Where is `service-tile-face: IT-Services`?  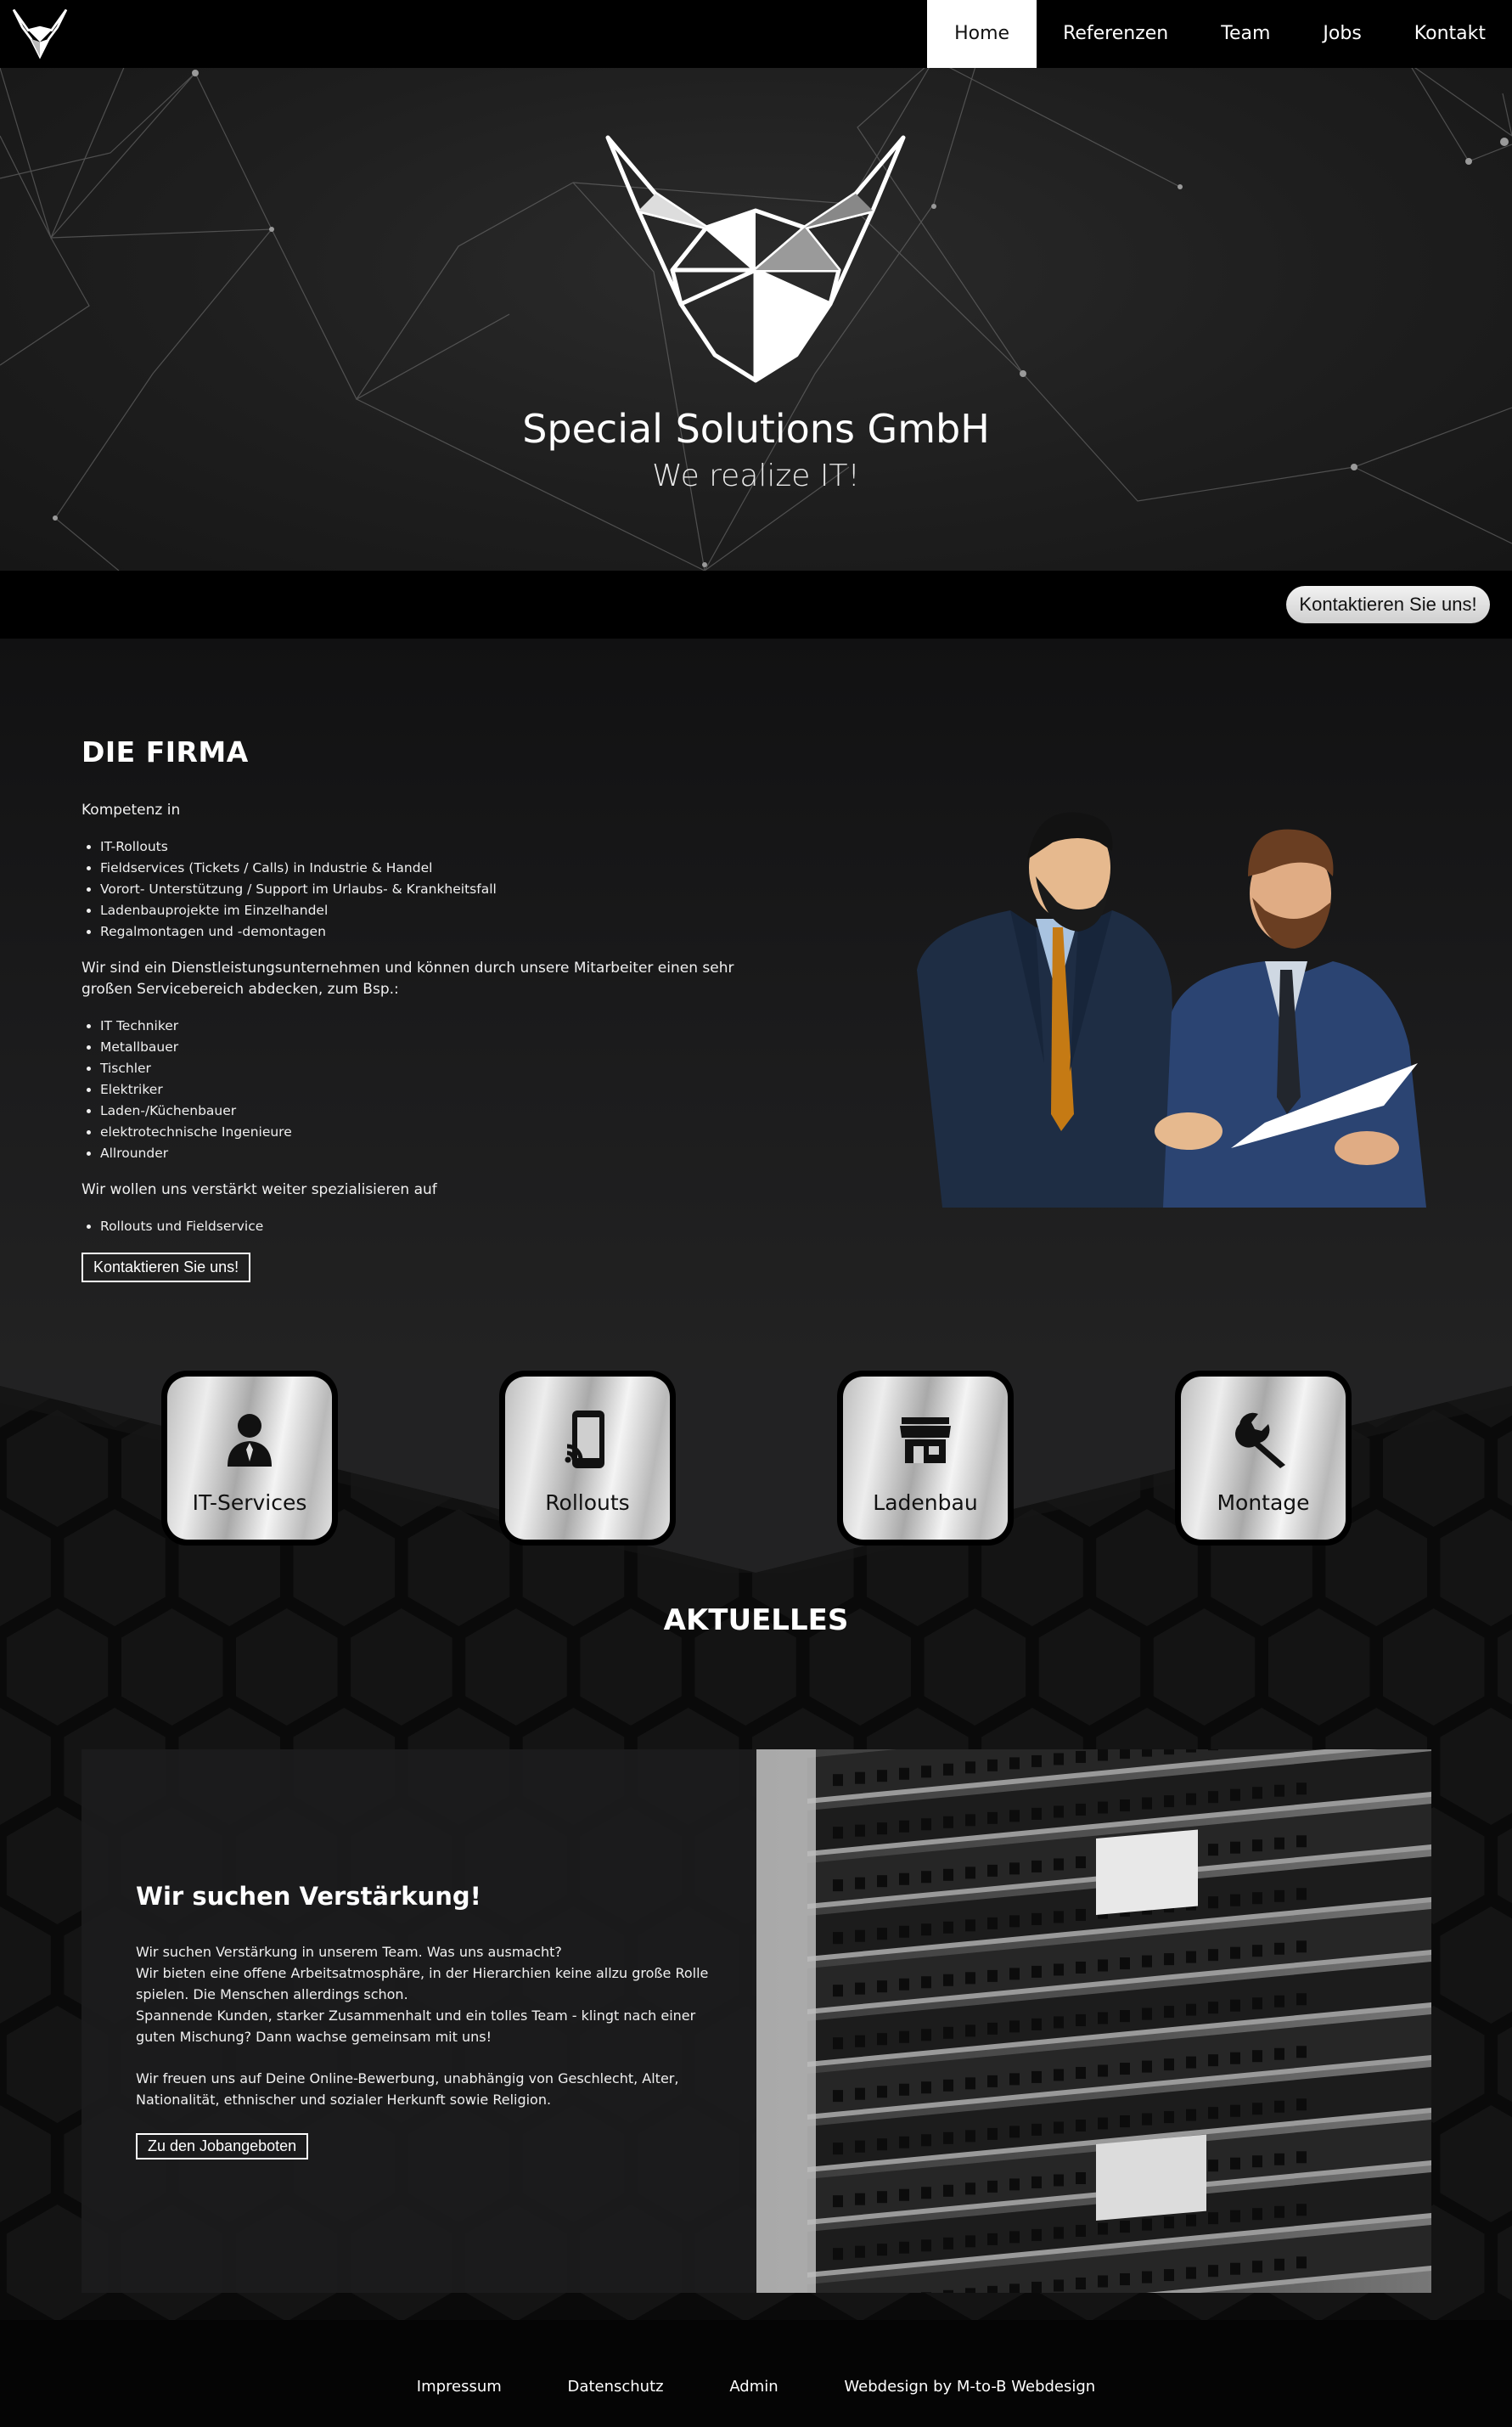
service-tile-face: IT-Services is located at coordinates (250, 1458).